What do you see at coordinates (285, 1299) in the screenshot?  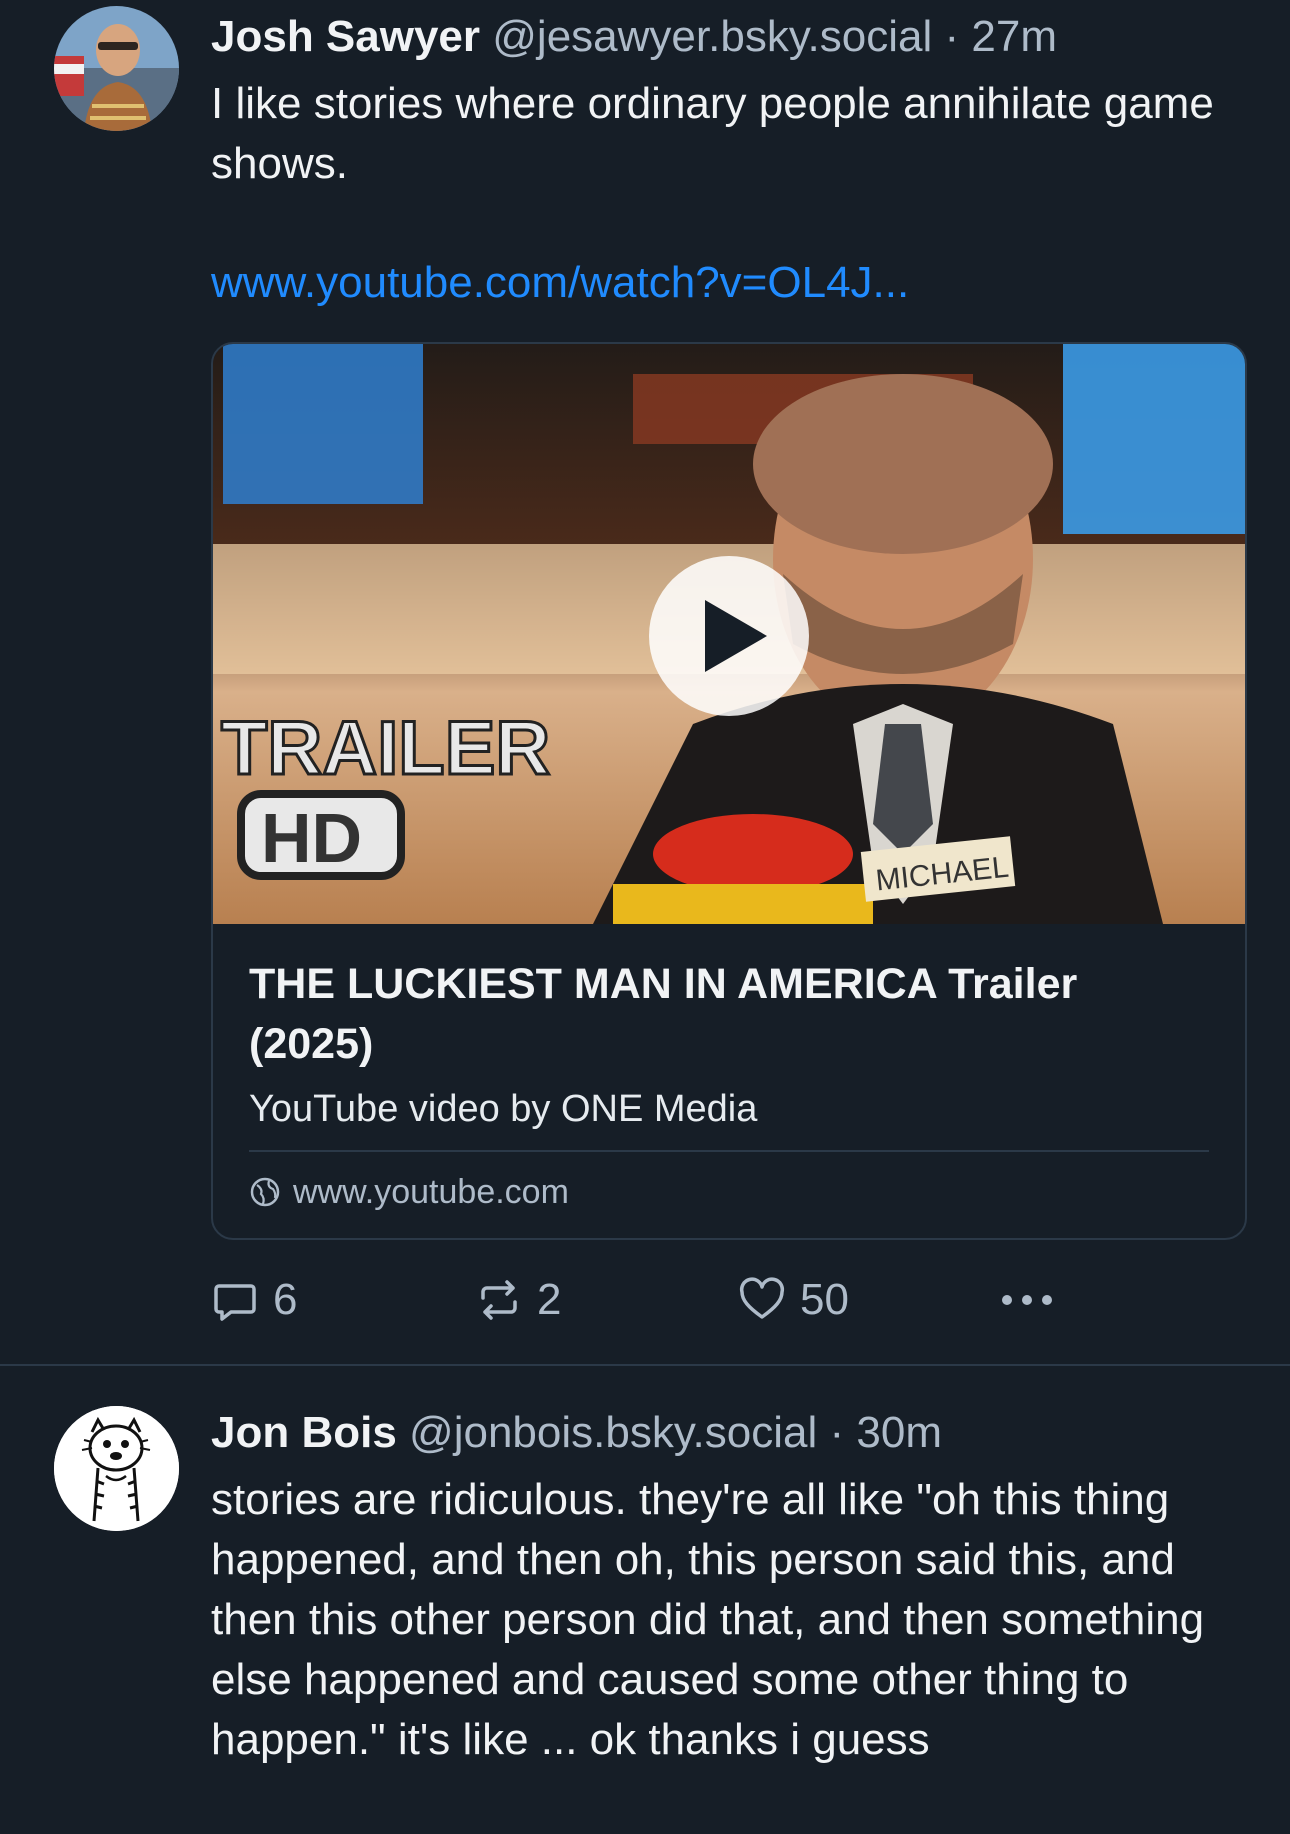 I see `reply-count: 6` at bounding box center [285, 1299].